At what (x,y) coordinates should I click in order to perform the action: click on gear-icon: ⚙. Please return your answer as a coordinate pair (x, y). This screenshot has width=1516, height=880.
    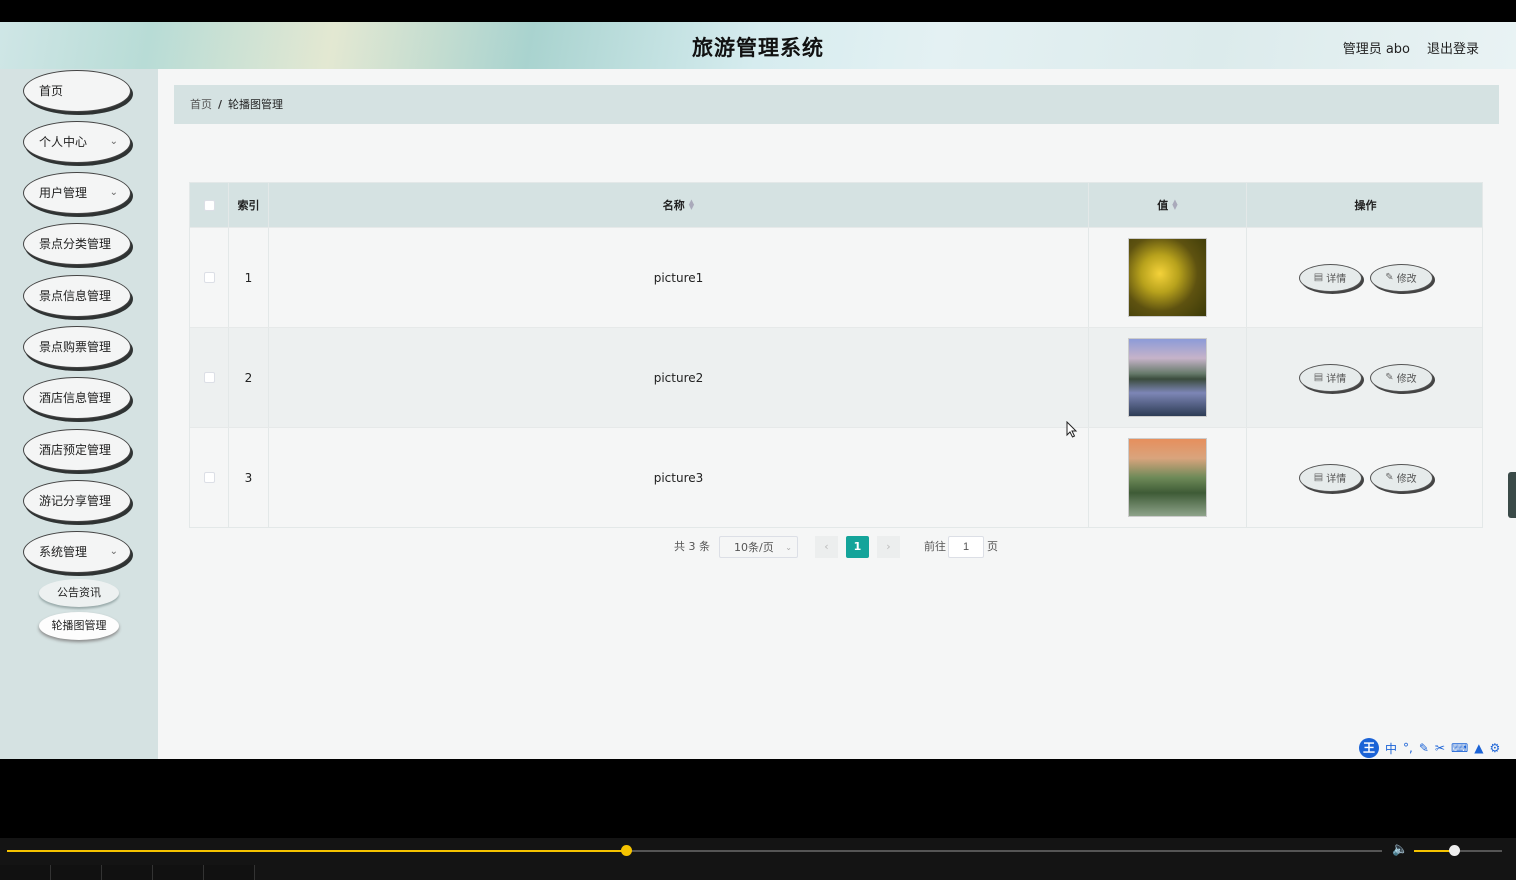
    Looking at the image, I should click on (1495, 748).